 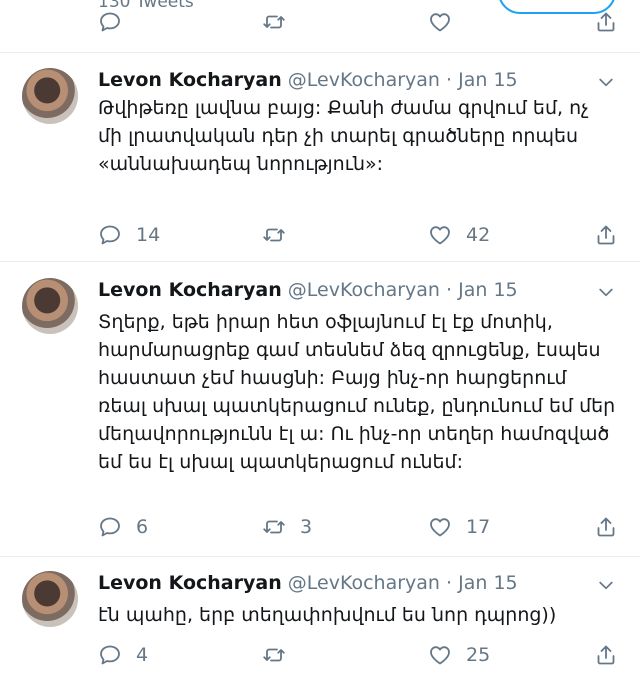 What do you see at coordinates (123, 527) in the screenshot?
I see `reply-button: 6` at bounding box center [123, 527].